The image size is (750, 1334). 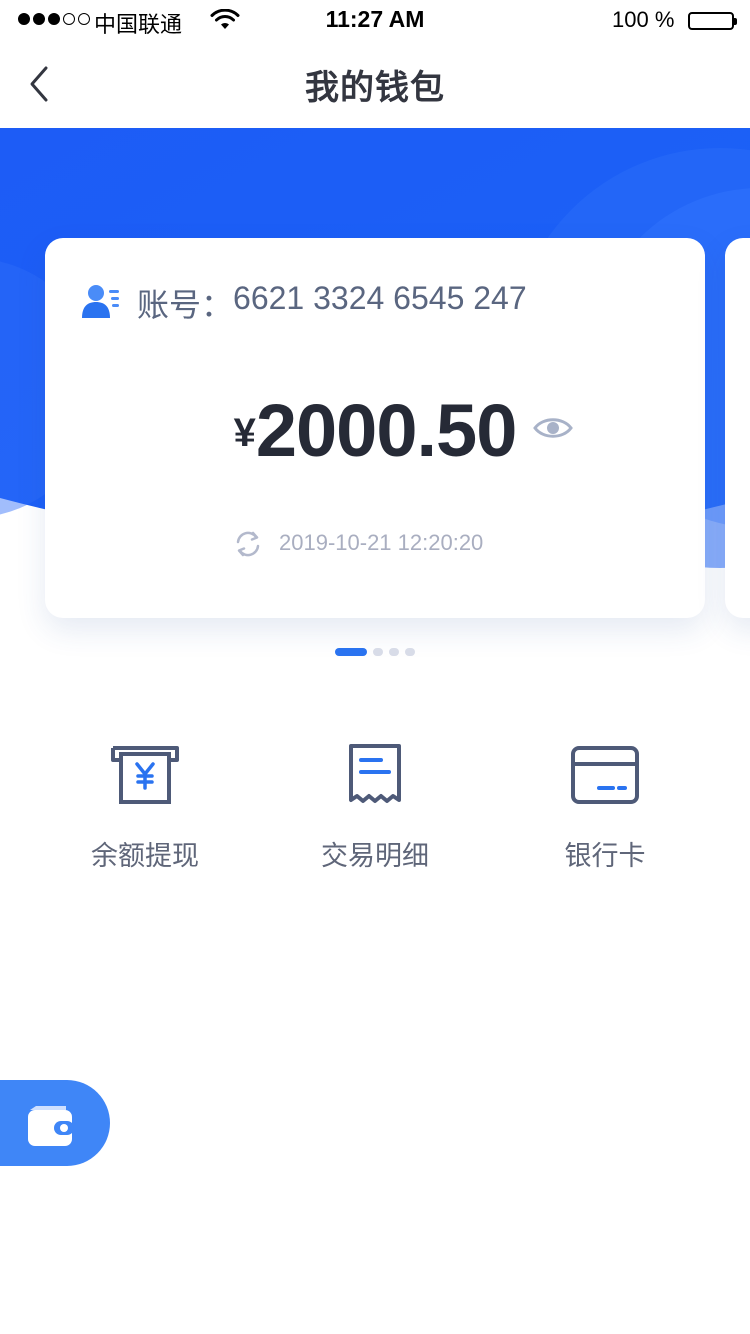 I want to click on bank-card-icon, so click(x=605, y=775).